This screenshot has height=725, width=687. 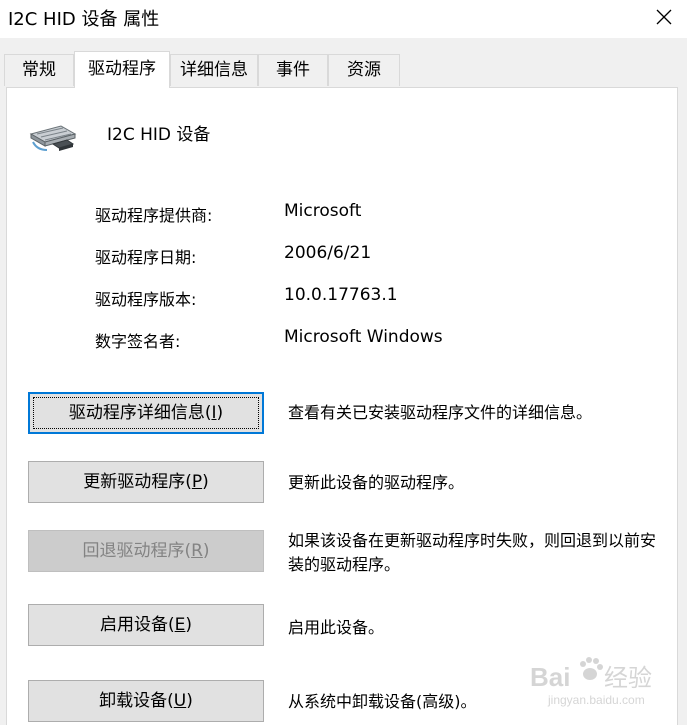 I want to click on update-driver-label: 更新驱动程序(, so click(x=137, y=482).